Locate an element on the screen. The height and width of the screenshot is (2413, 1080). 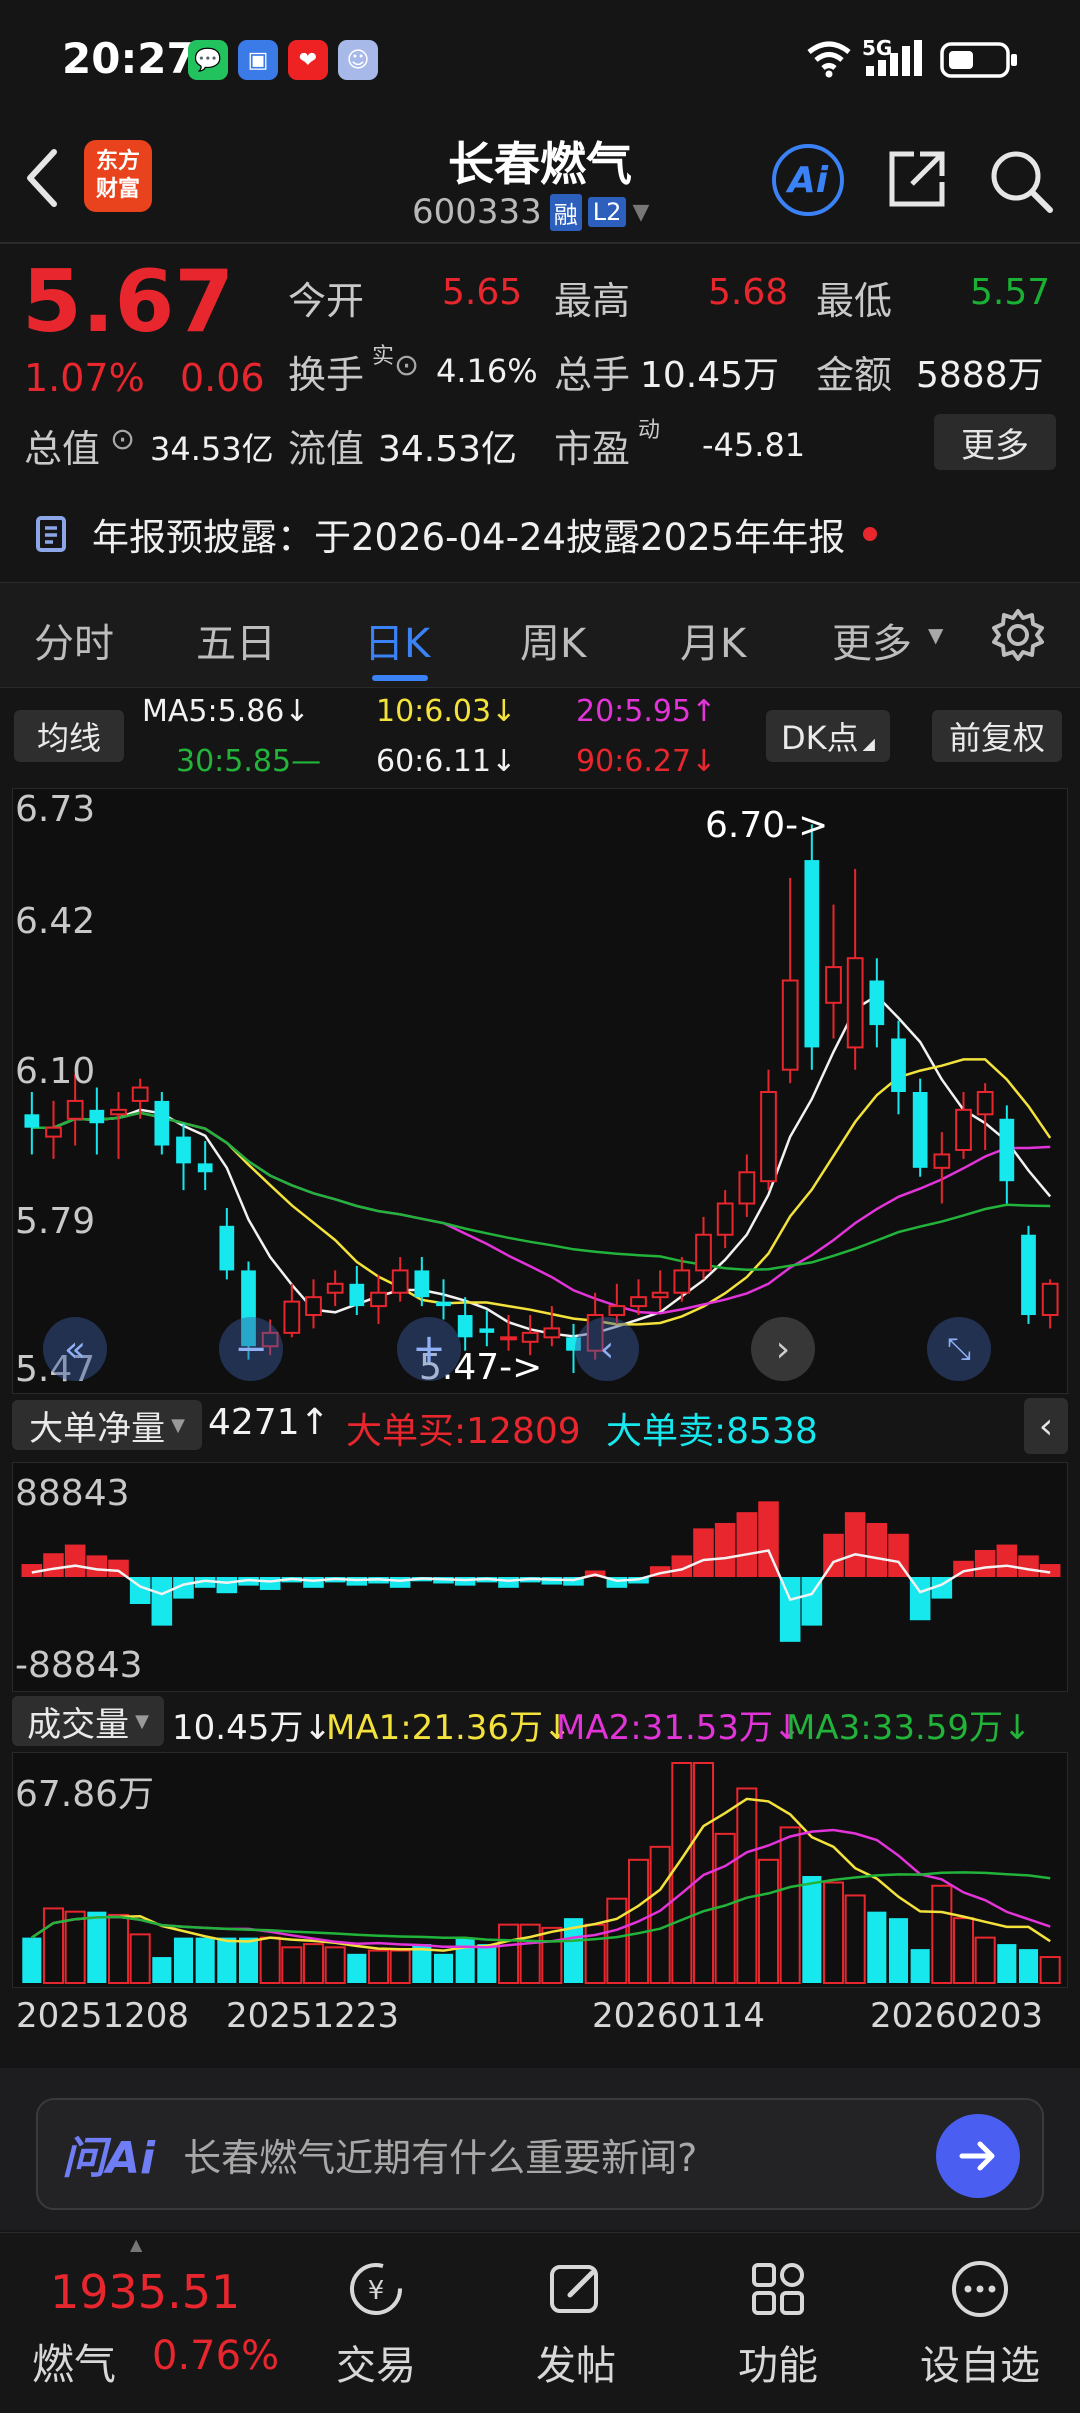
high-label: 最高 is located at coordinates (592, 301).